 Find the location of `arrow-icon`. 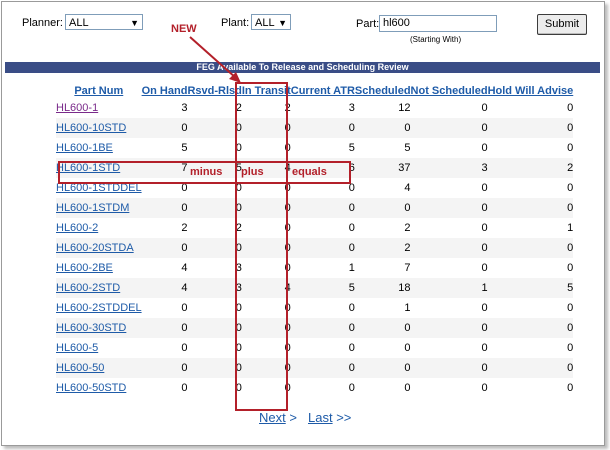

arrow-icon is located at coordinates (215, 59).